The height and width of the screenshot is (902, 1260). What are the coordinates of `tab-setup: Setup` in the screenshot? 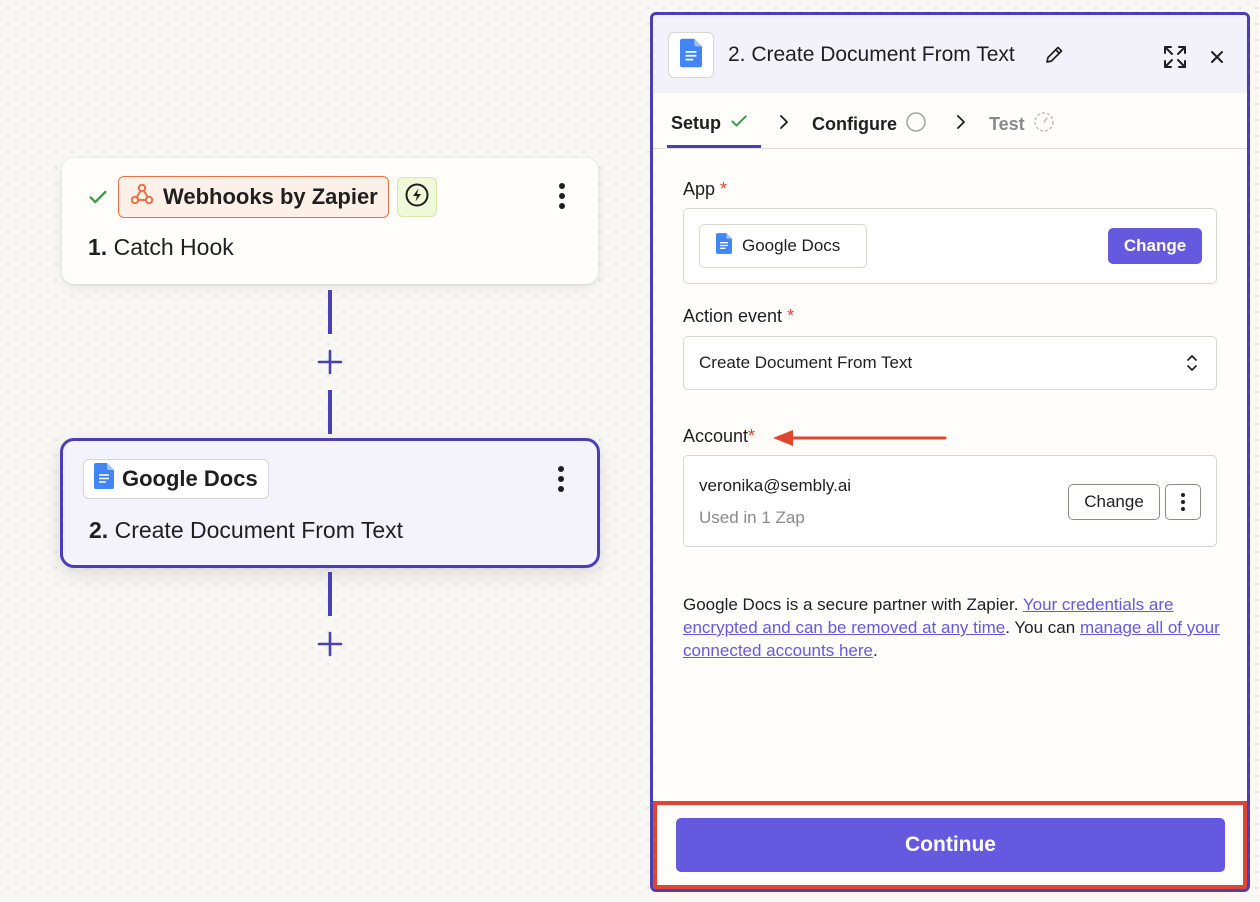 It's located at (710, 123).